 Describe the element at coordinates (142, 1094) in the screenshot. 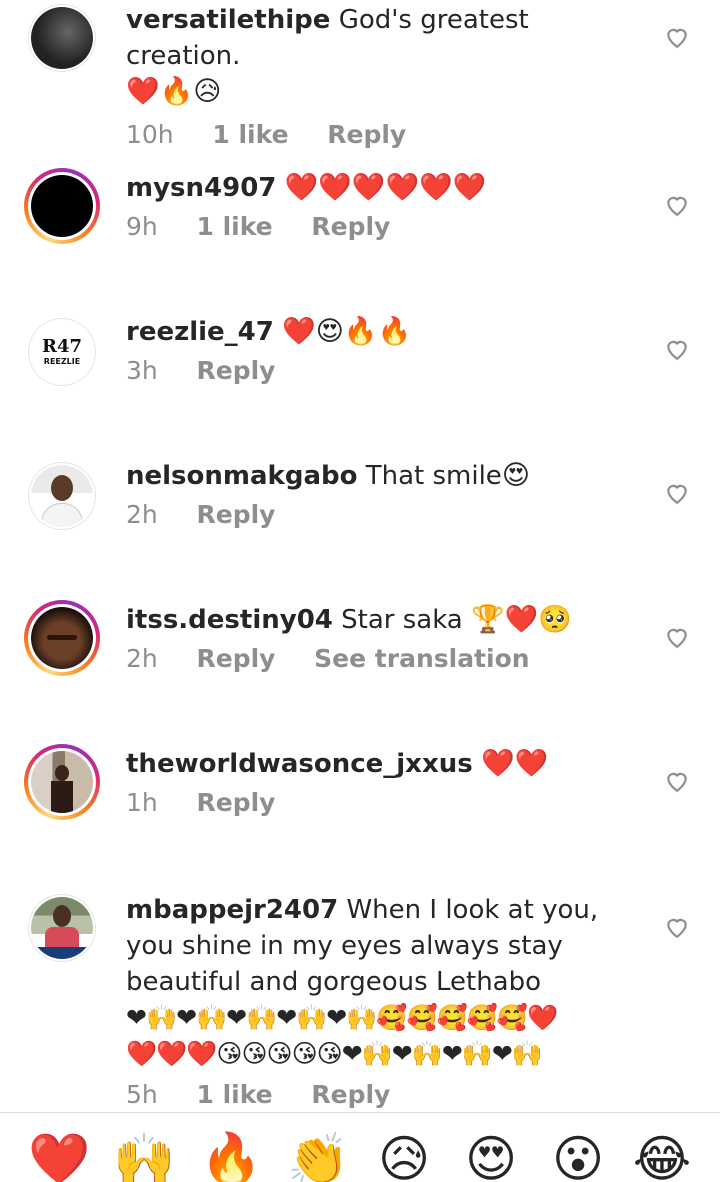

I see `comment-time: 5h` at that location.